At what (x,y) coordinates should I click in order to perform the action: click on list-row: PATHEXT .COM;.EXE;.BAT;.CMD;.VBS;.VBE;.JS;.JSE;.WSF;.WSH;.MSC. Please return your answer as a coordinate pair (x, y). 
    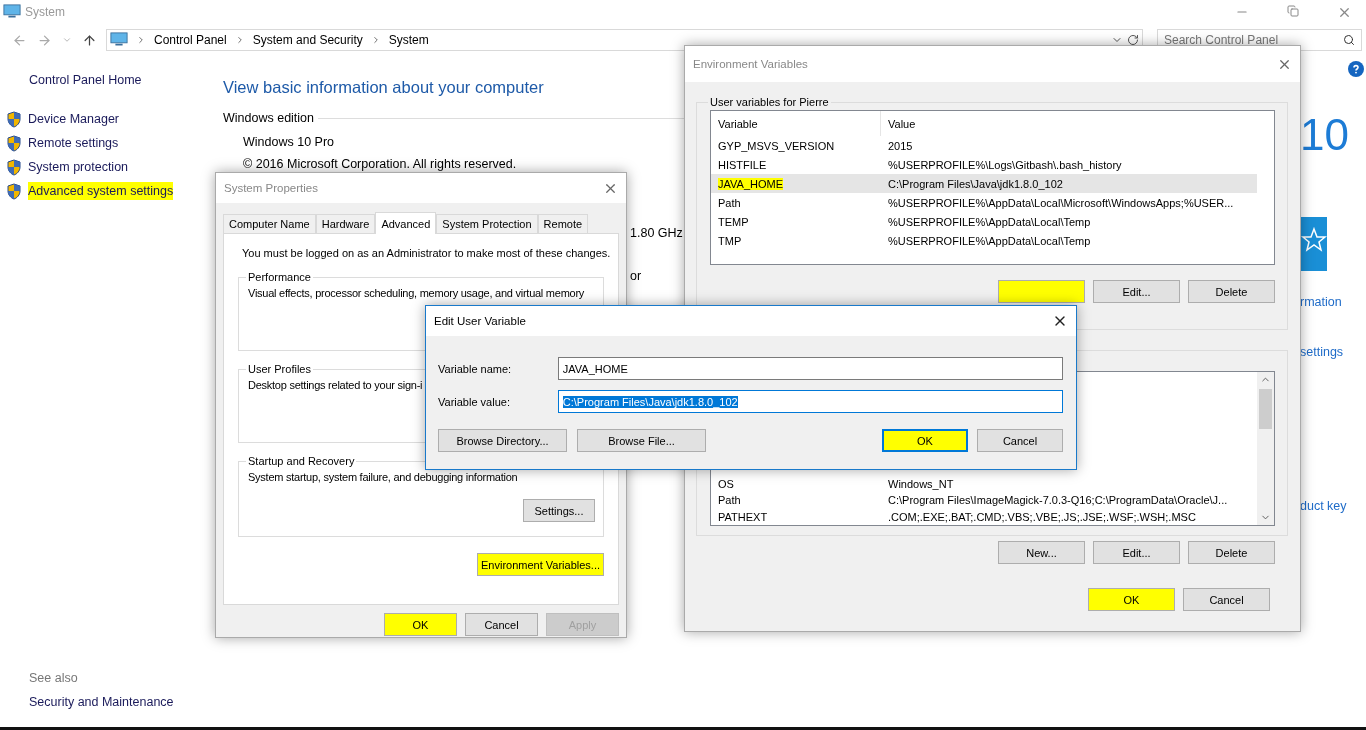
    Looking at the image, I should click on (984, 516).